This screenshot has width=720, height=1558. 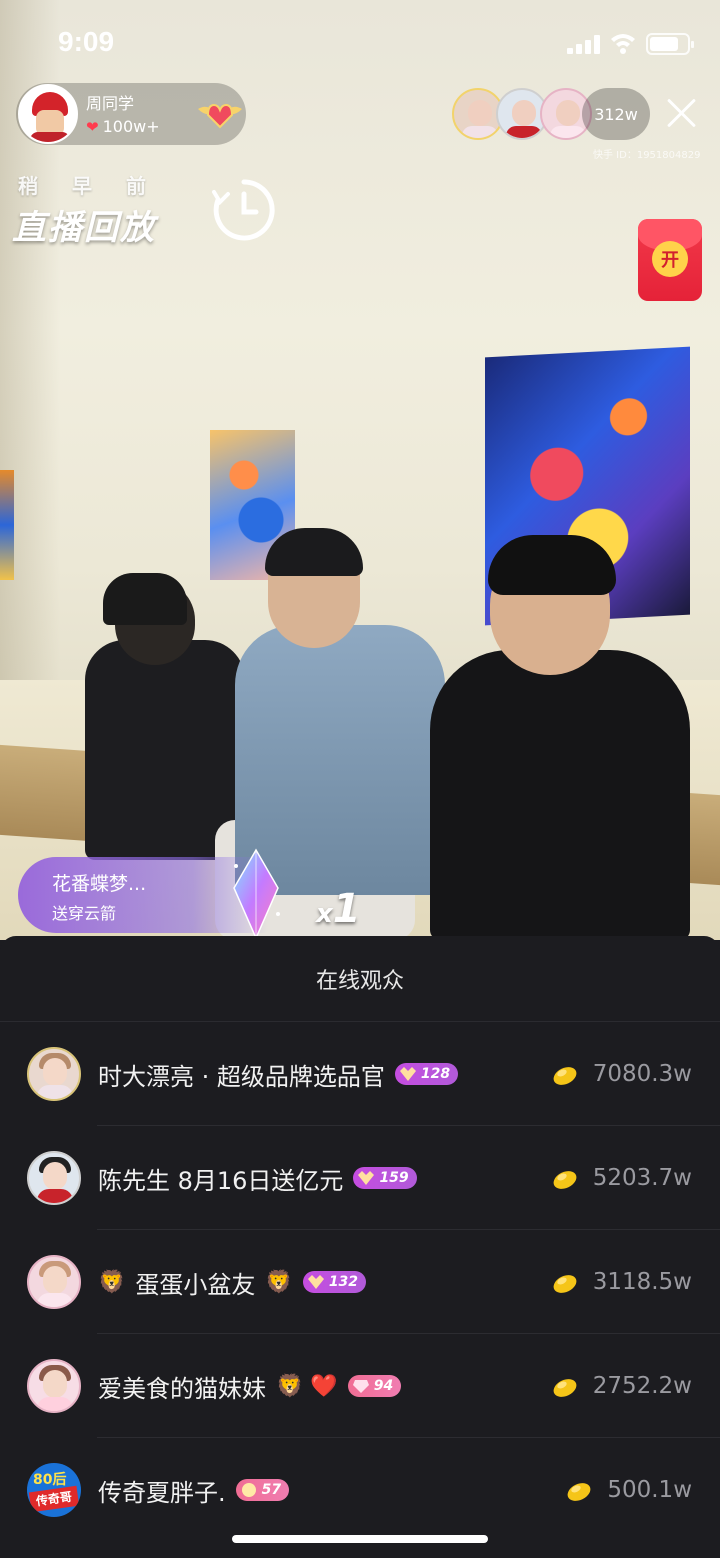 What do you see at coordinates (385, 1178) in the screenshot?
I see `level-badge: 159` at bounding box center [385, 1178].